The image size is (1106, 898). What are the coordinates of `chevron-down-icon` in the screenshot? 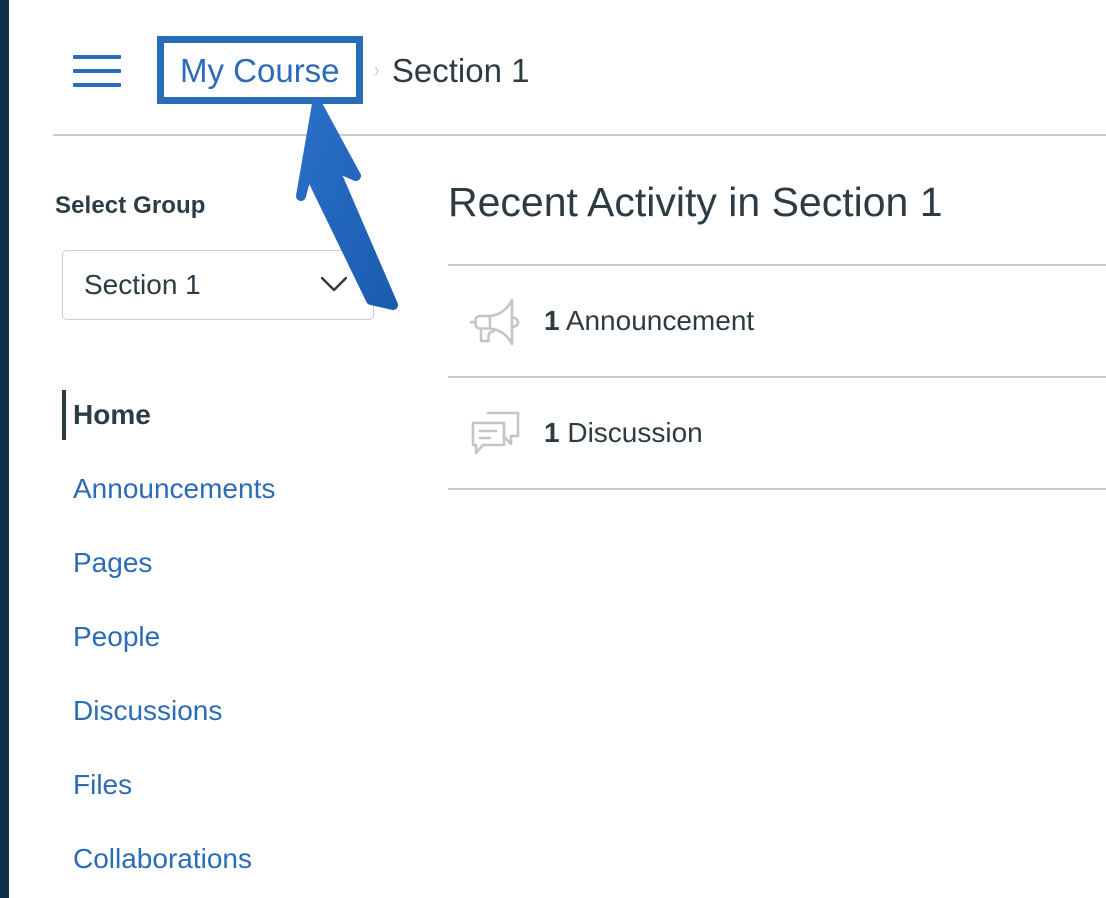 It's located at (334, 284).